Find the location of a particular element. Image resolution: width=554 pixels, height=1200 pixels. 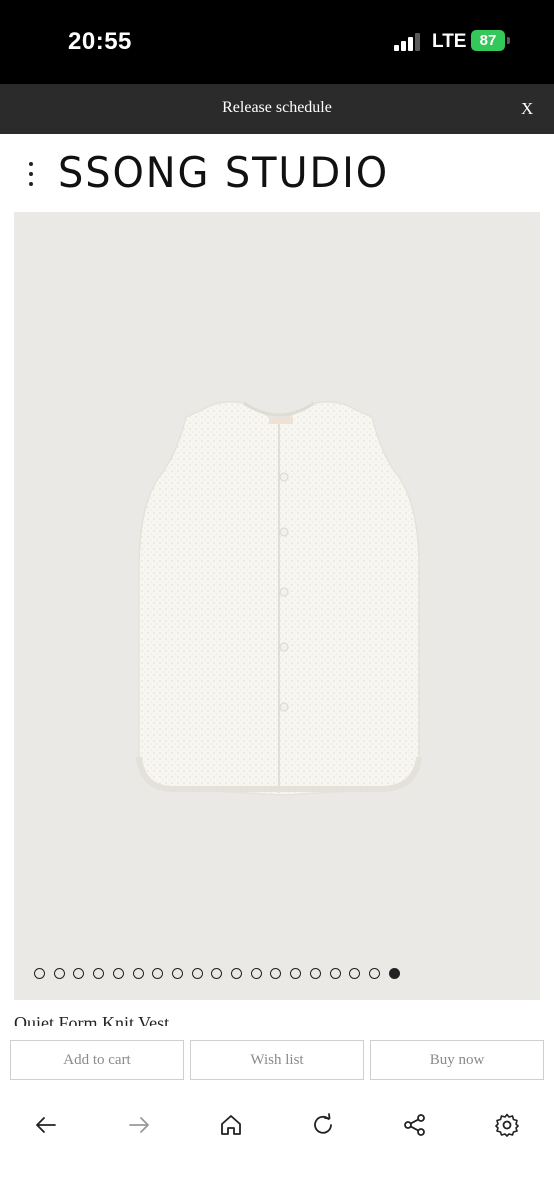

battery-indicator: 87 is located at coordinates (488, 40).